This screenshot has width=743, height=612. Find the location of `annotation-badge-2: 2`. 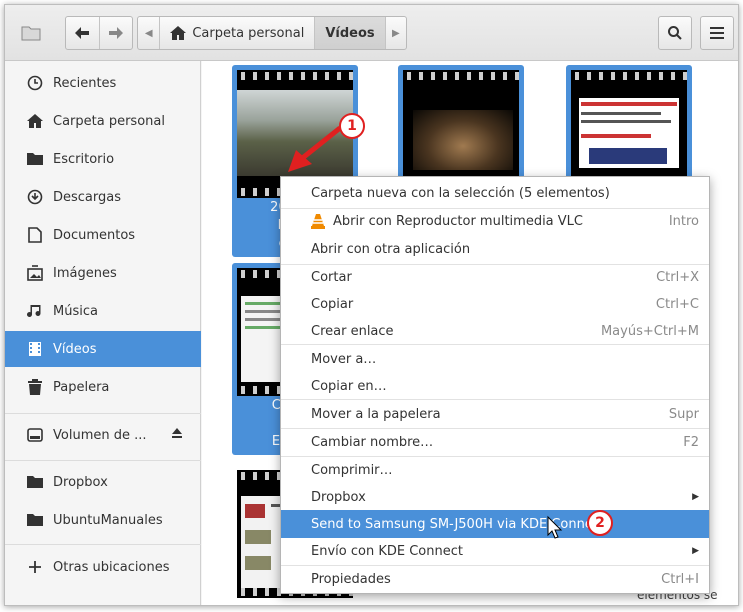

annotation-badge-2: 2 is located at coordinates (600, 523).